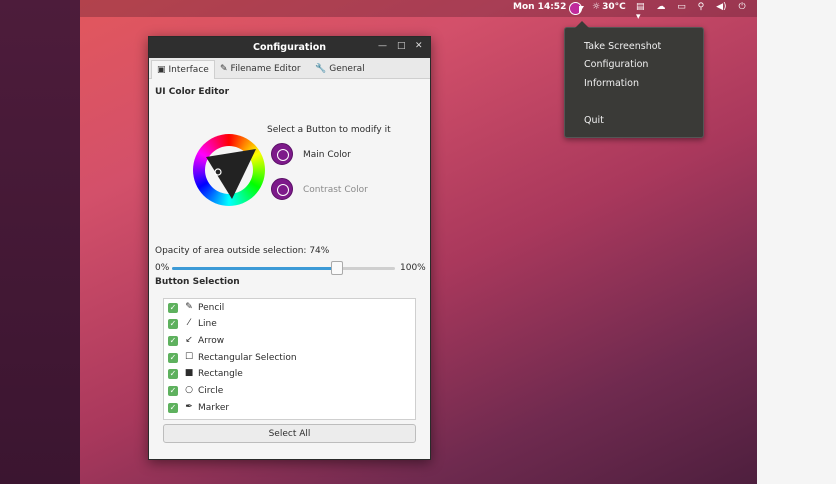 This screenshot has width=836, height=484. What do you see at coordinates (189, 340) in the screenshot?
I see `arrow-icon: ↙` at bounding box center [189, 340].